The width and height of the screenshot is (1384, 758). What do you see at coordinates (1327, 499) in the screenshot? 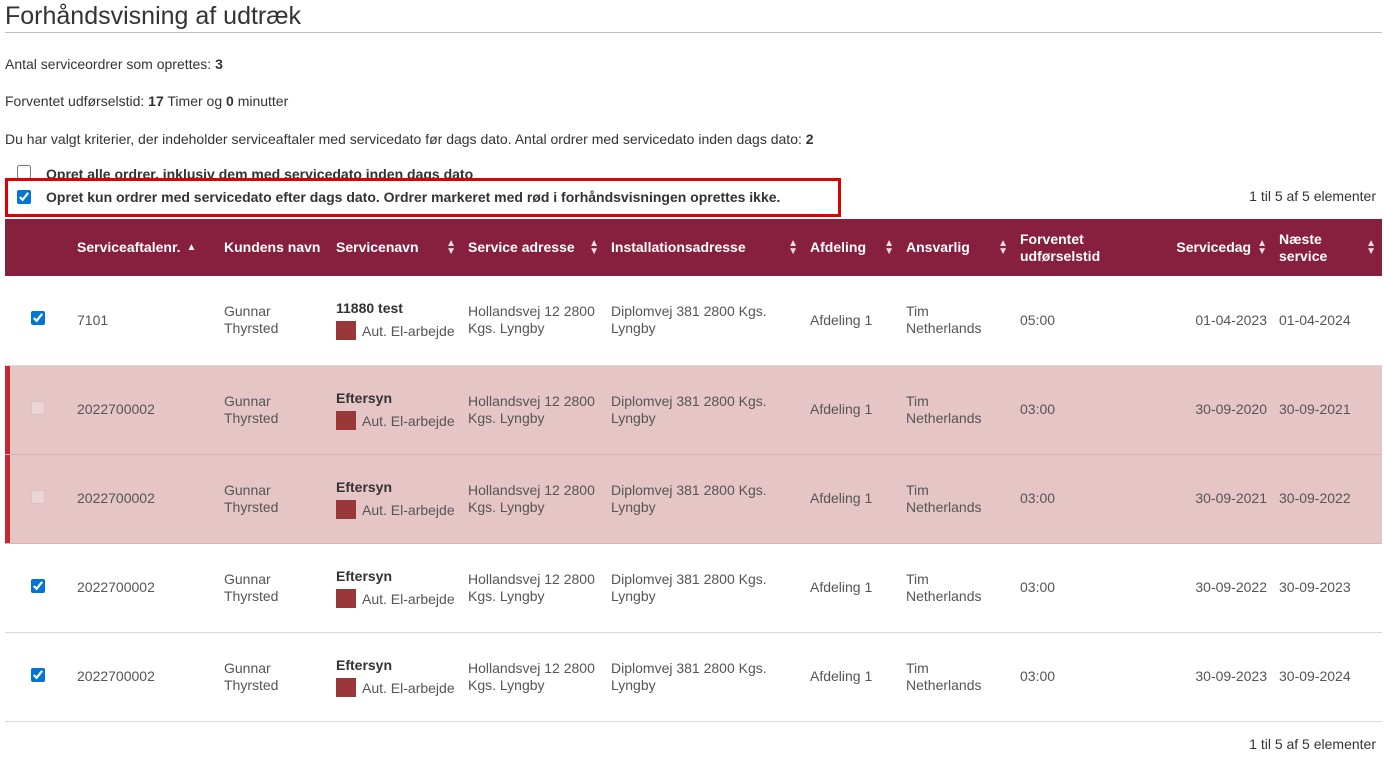
I see `cell-next-service: 30-09-2022` at bounding box center [1327, 499].